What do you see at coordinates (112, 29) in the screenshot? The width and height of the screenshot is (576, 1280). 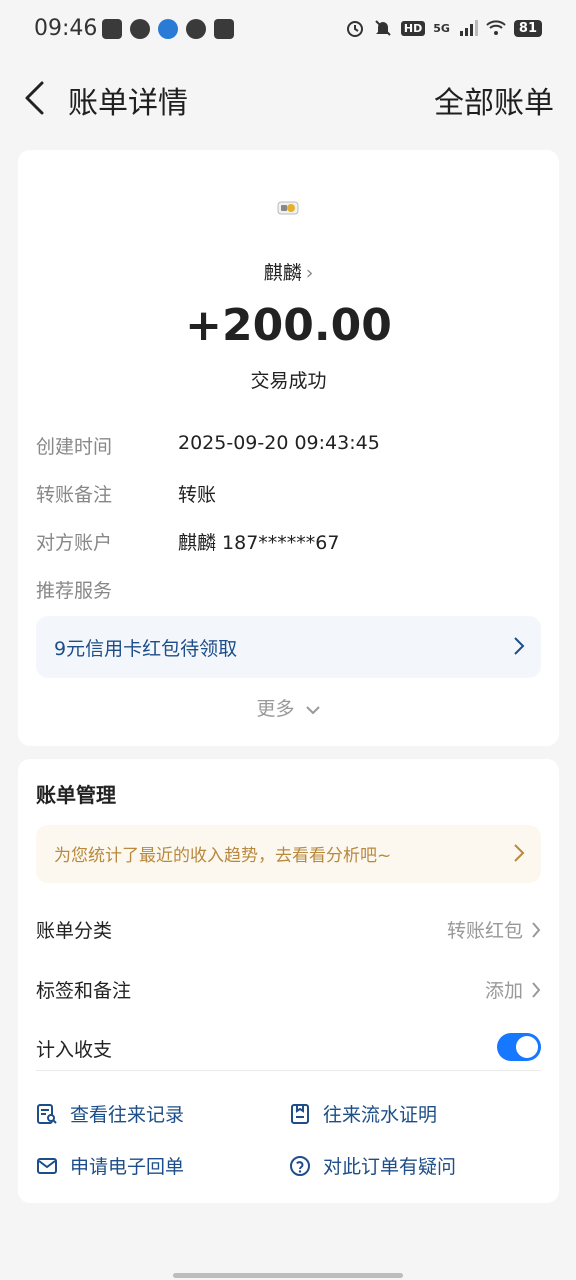 I see `alipay-icon` at bounding box center [112, 29].